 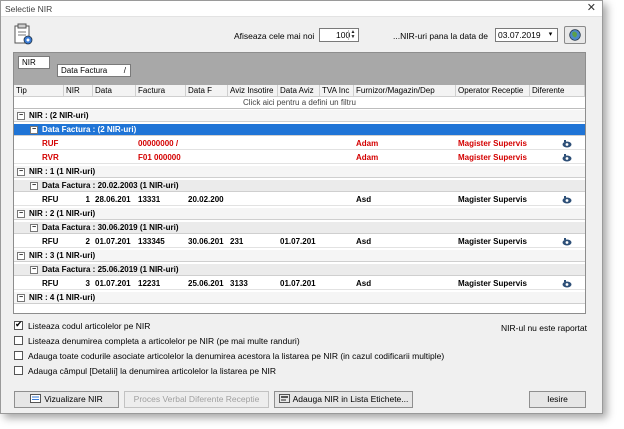 I want to click on column-header-operator-receptie: Operator Receptie, so click(x=493, y=91).